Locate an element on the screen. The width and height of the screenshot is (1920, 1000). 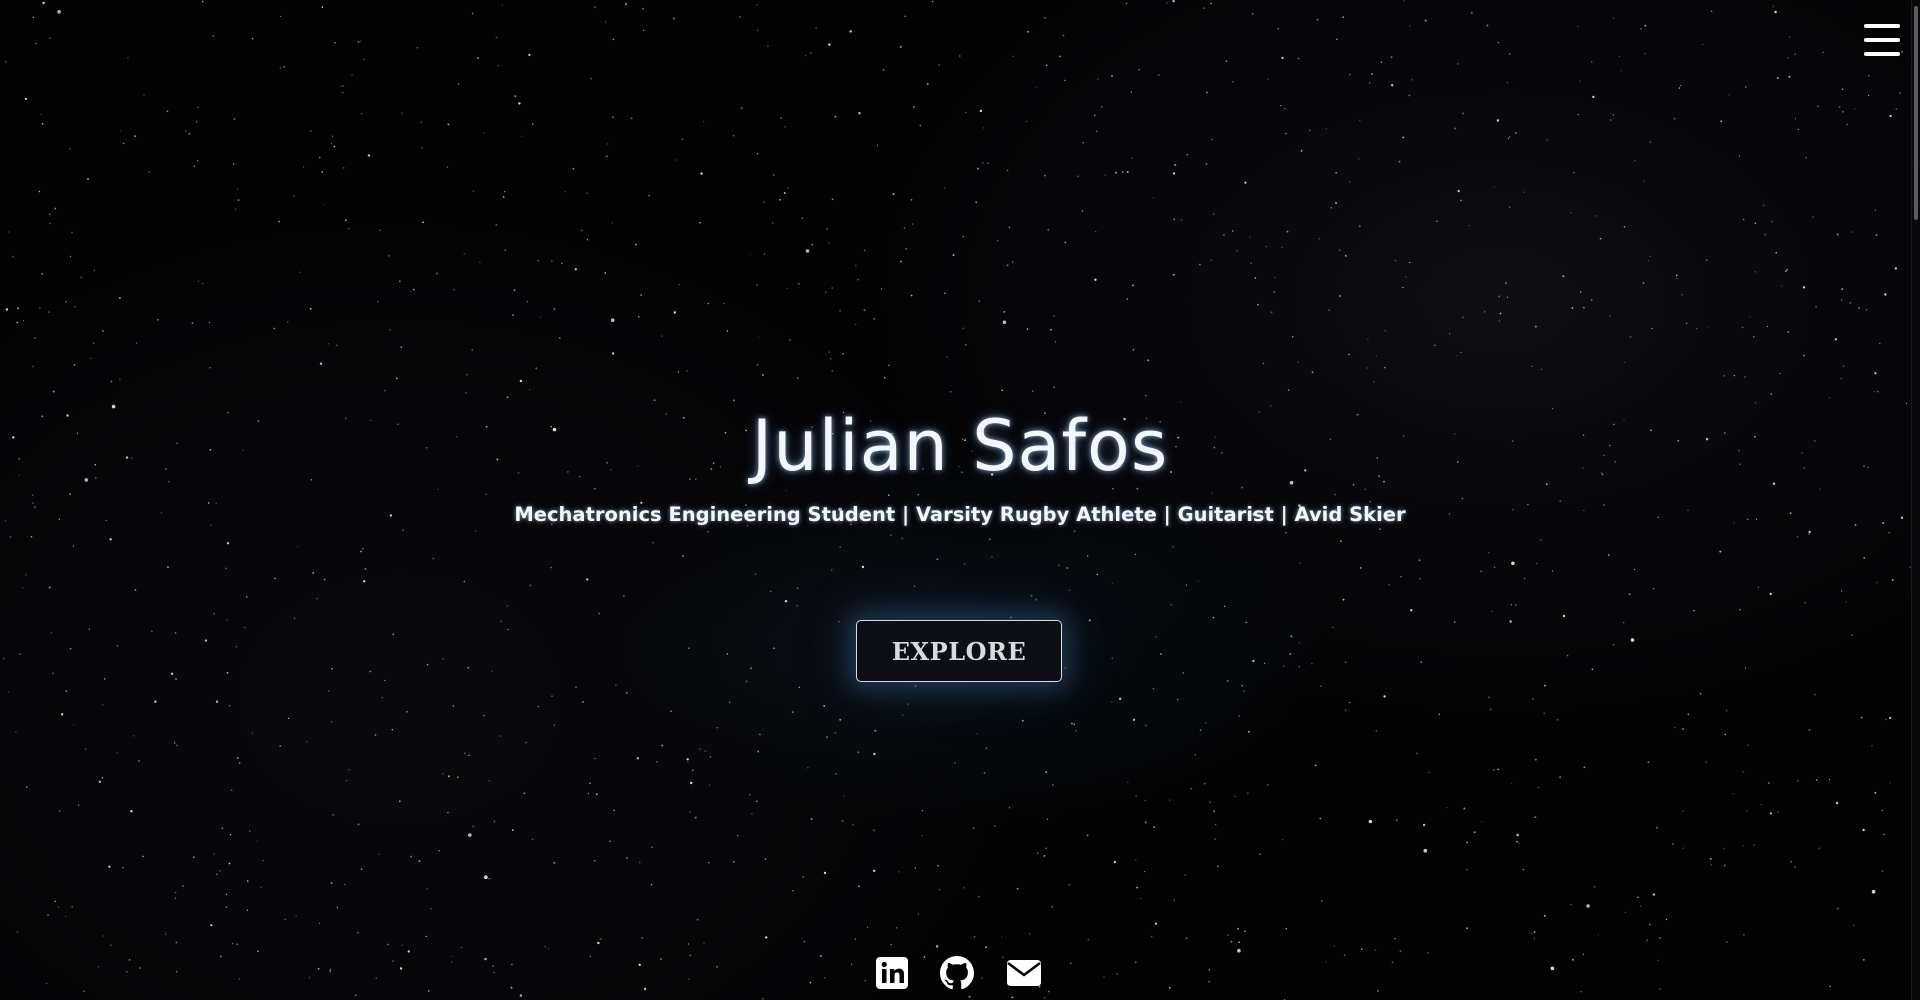
menu-bar-top is located at coordinates (1882, 26).